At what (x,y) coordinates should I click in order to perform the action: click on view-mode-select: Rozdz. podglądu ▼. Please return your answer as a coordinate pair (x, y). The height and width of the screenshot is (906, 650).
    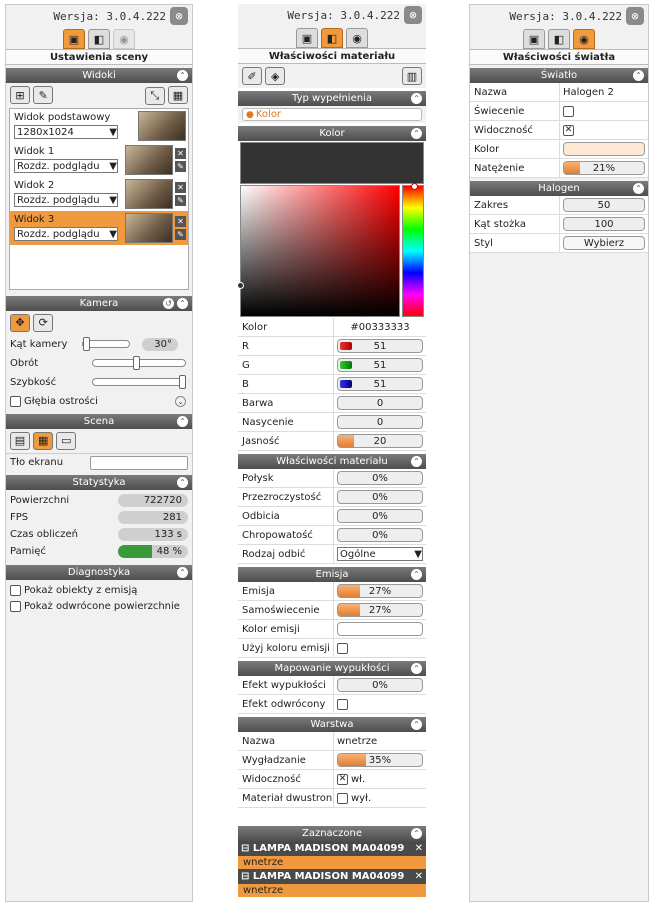
    Looking at the image, I should click on (66, 166).